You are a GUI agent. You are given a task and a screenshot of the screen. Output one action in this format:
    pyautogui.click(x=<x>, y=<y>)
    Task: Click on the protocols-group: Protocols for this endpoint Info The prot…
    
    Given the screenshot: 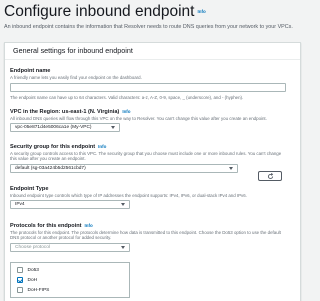 What is the action you would take?
    pyautogui.click(x=148, y=237)
    